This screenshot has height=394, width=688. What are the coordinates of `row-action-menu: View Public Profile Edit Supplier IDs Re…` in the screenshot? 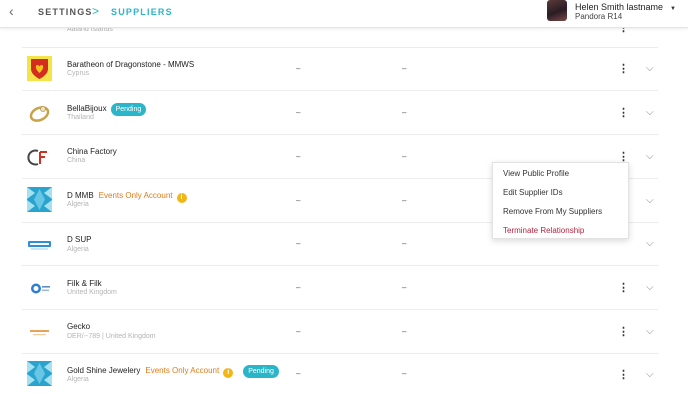 It's located at (560, 200).